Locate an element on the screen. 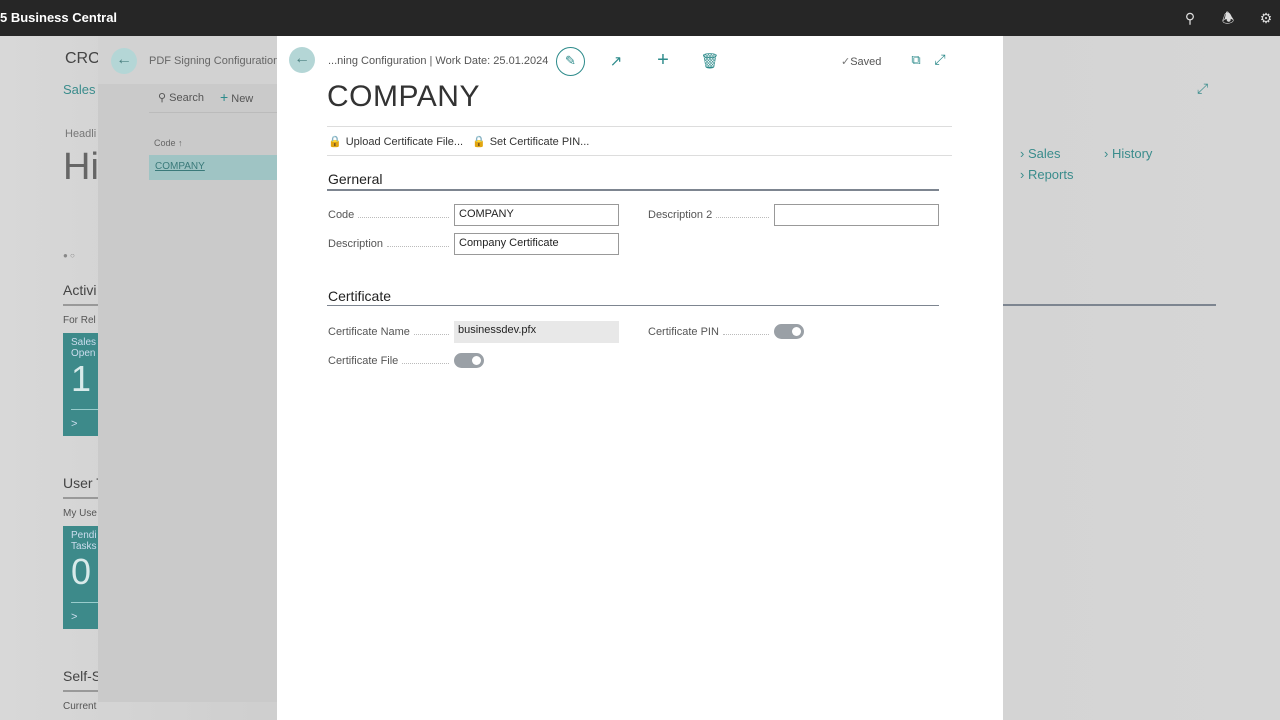 The width and height of the screenshot is (1280, 720). sales-open-tile: Sales Open 1 > is located at coordinates (83, 384).